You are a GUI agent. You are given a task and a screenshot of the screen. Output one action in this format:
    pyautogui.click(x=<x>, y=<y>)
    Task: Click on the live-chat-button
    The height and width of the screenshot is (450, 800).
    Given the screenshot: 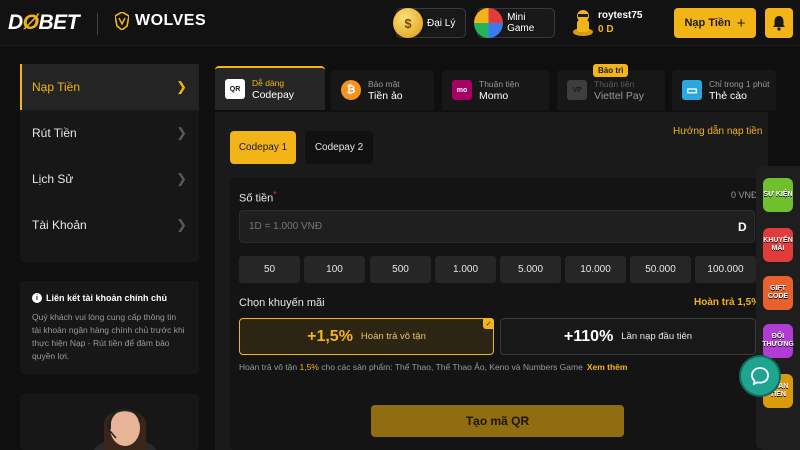 What is the action you would take?
    pyautogui.click(x=760, y=376)
    